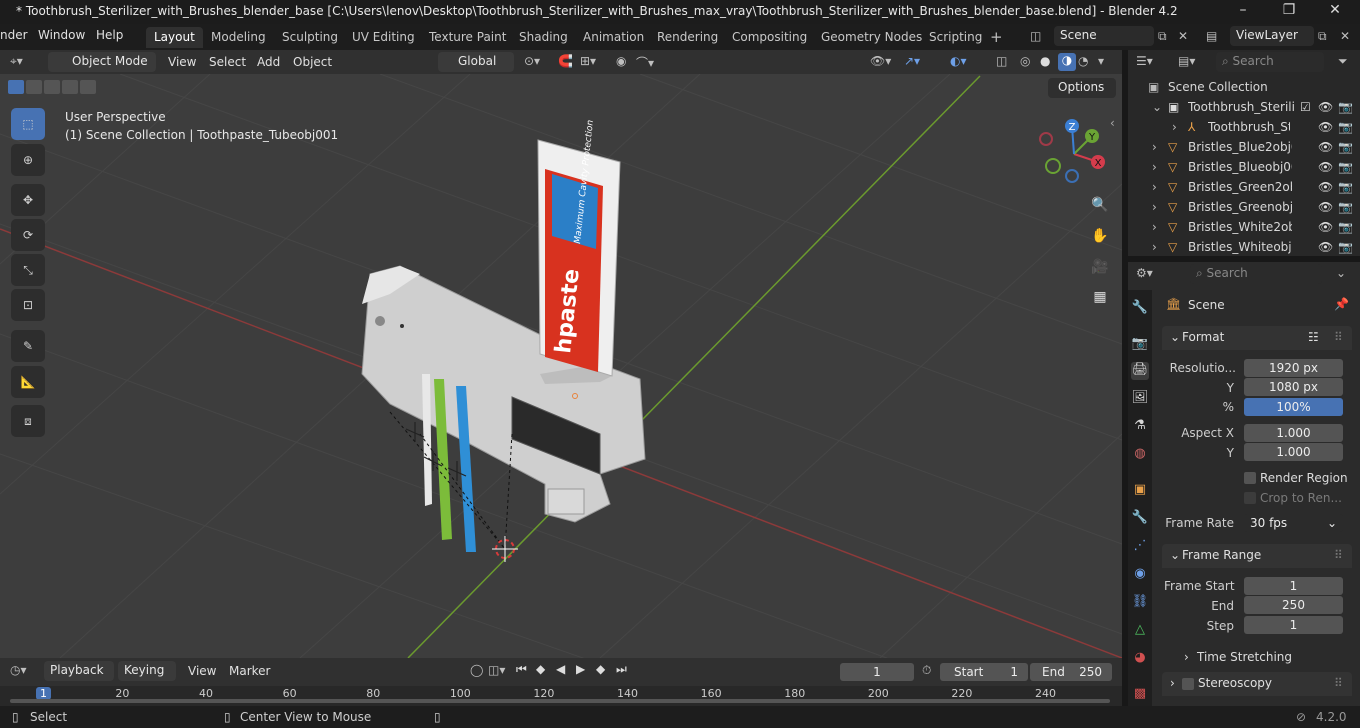 This screenshot has height=728, width=1360. Describe the element at coordinates (1293, 407) in the screenshot. I see `resolution-percent-field: 100%` at that location.